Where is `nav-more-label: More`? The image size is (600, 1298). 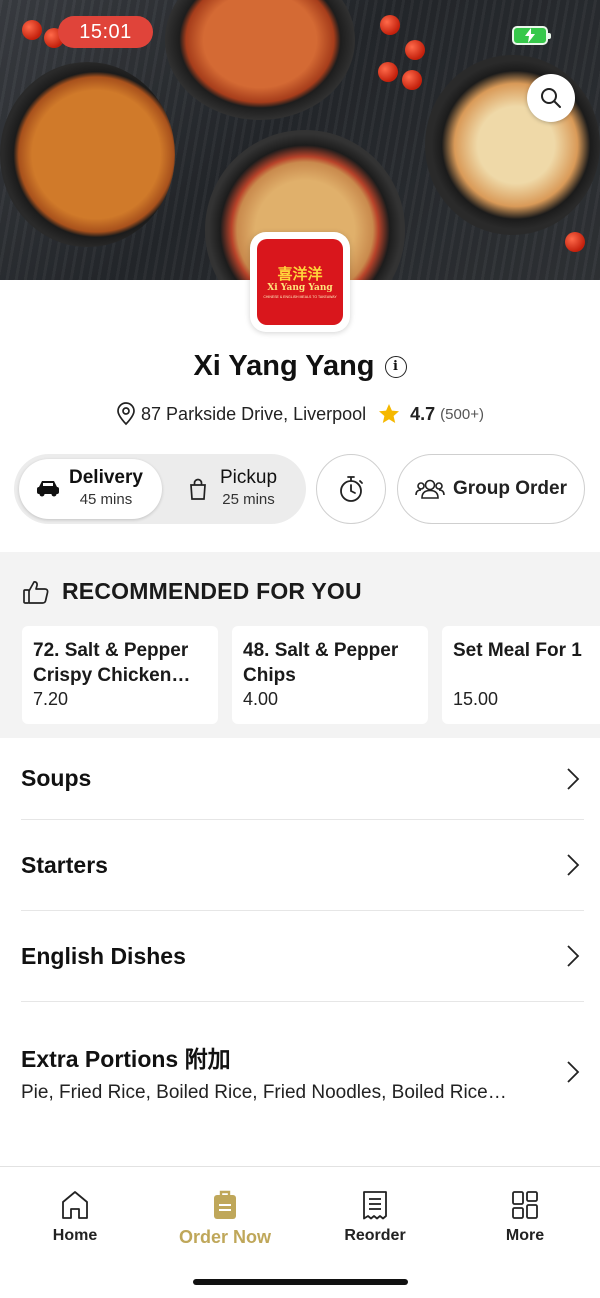
nav-more-label: More is located at coordinates (525, 1235).